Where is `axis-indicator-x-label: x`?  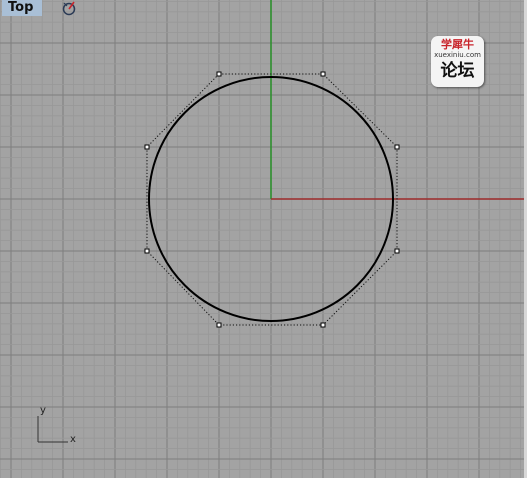 axis-indicator-x-label: x is located at coordinates (73, 439).